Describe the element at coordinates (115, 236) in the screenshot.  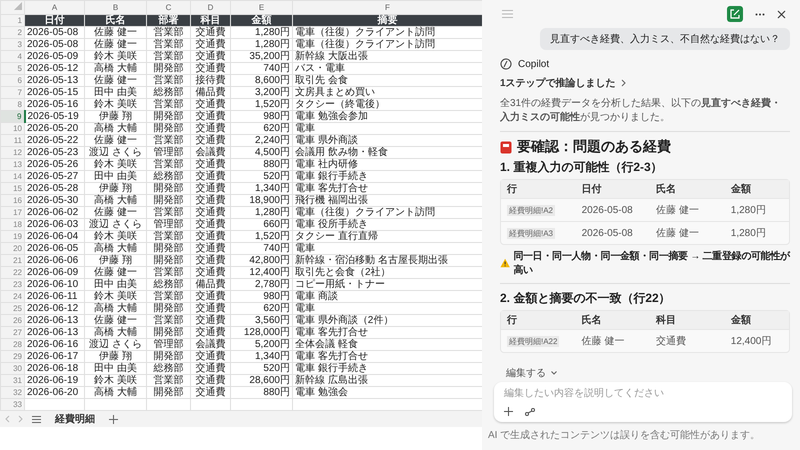
I see `table-cell: 鈴木 美咲` at that location.